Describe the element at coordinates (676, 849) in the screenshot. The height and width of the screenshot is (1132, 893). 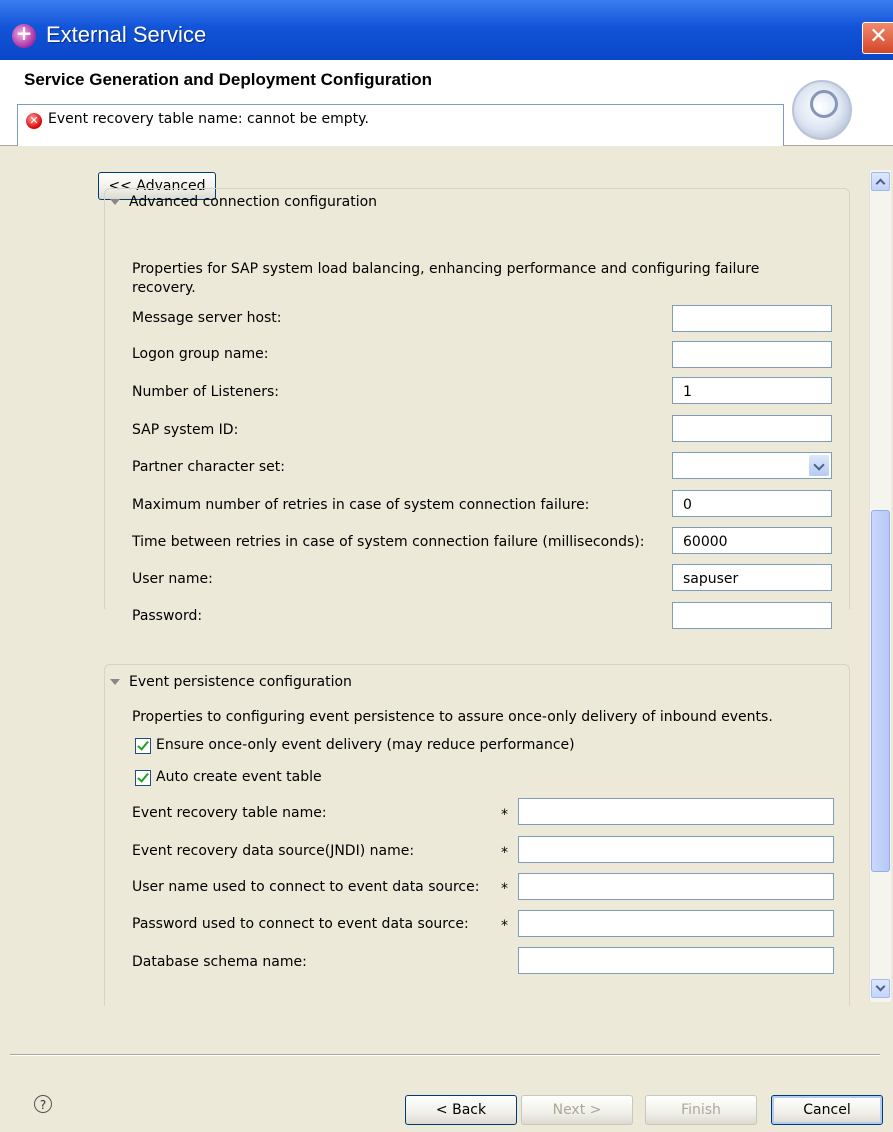
I see `event-data-source-input` at that location.